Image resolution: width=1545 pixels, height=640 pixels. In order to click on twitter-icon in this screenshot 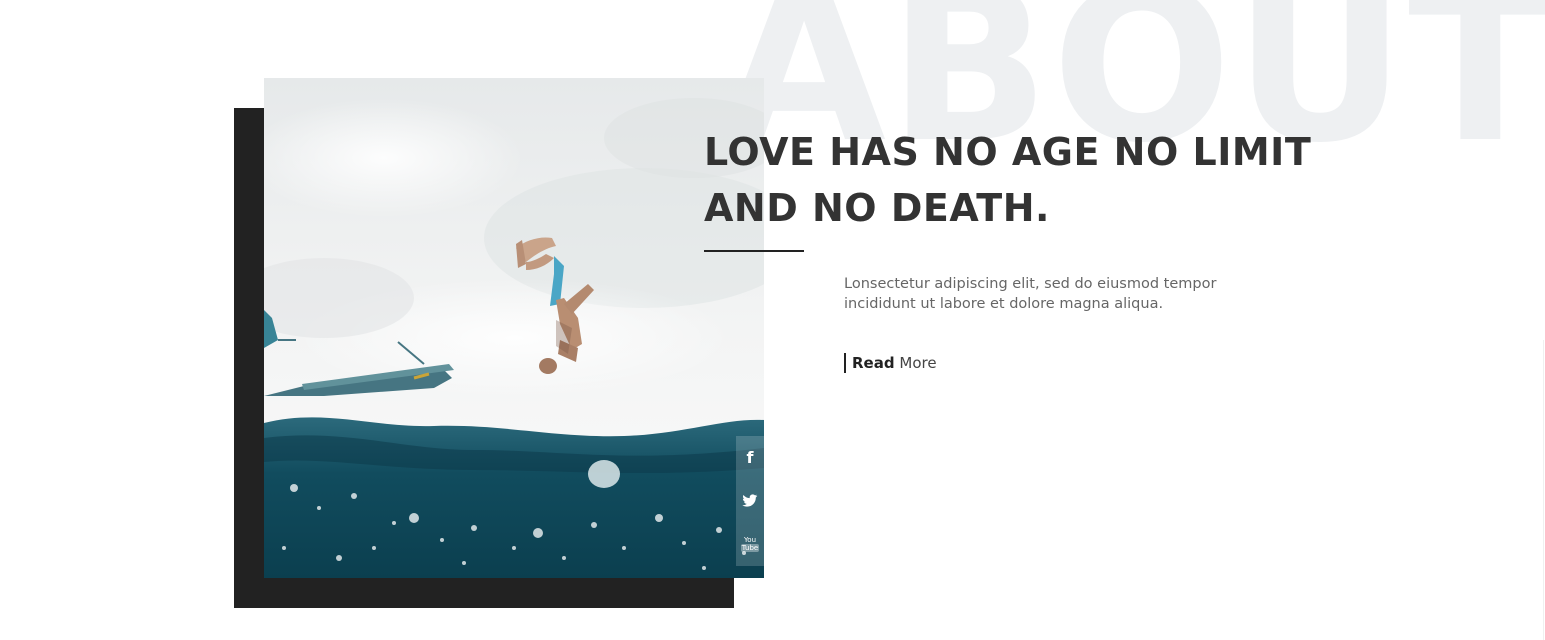, I will do `click(750, 500)`.